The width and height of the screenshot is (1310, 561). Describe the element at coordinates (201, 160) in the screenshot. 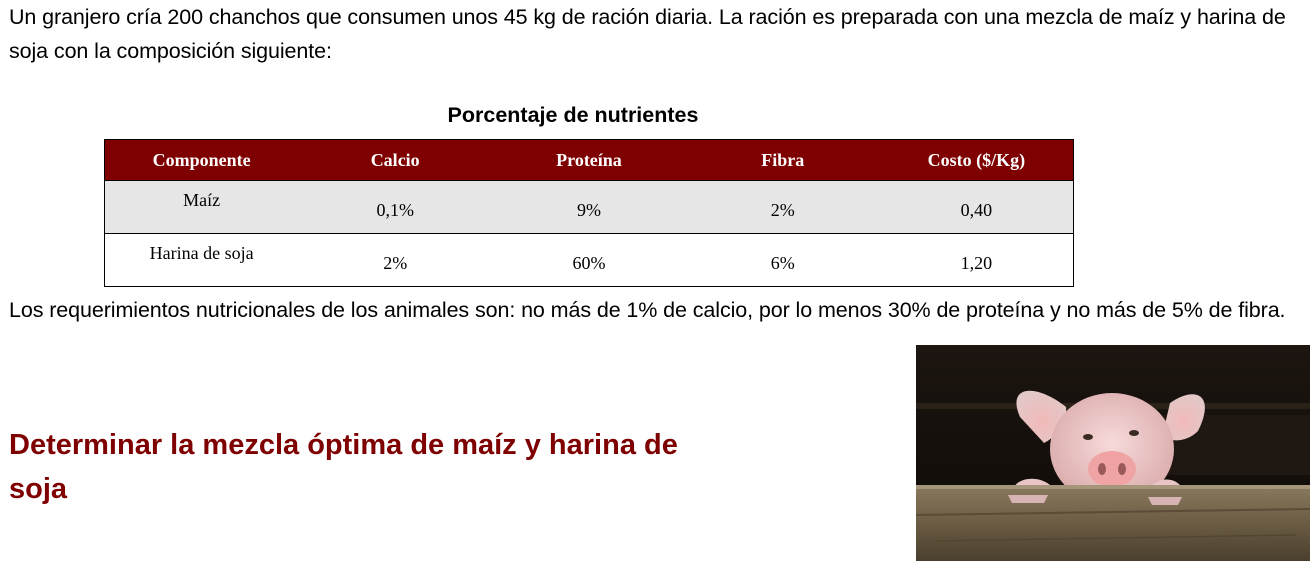

I see `header-cell: Componente` at that location.